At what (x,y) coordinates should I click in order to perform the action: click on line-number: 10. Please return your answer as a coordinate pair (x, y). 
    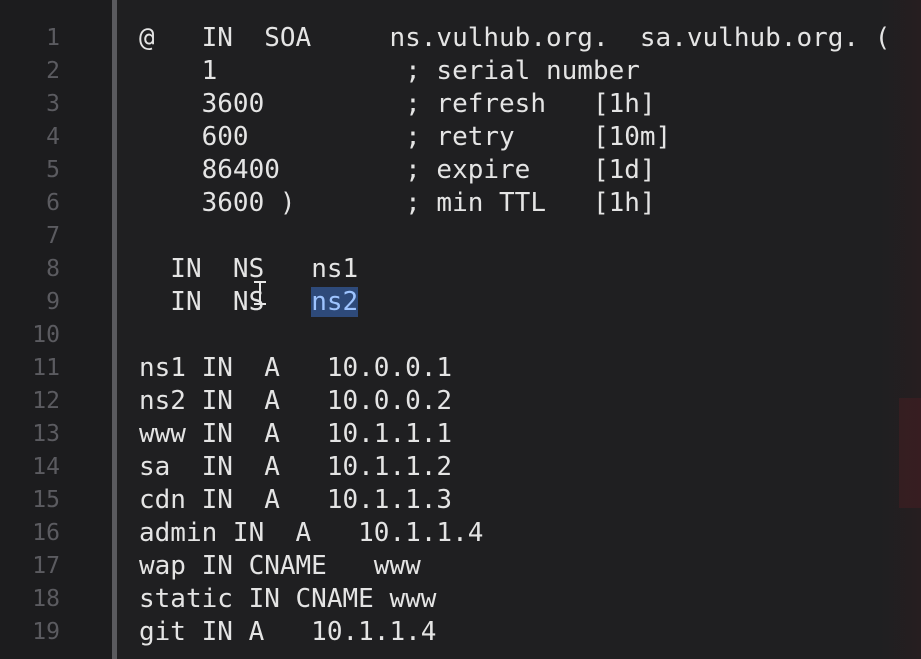
    Looking at the image, I should click on (46, 335).